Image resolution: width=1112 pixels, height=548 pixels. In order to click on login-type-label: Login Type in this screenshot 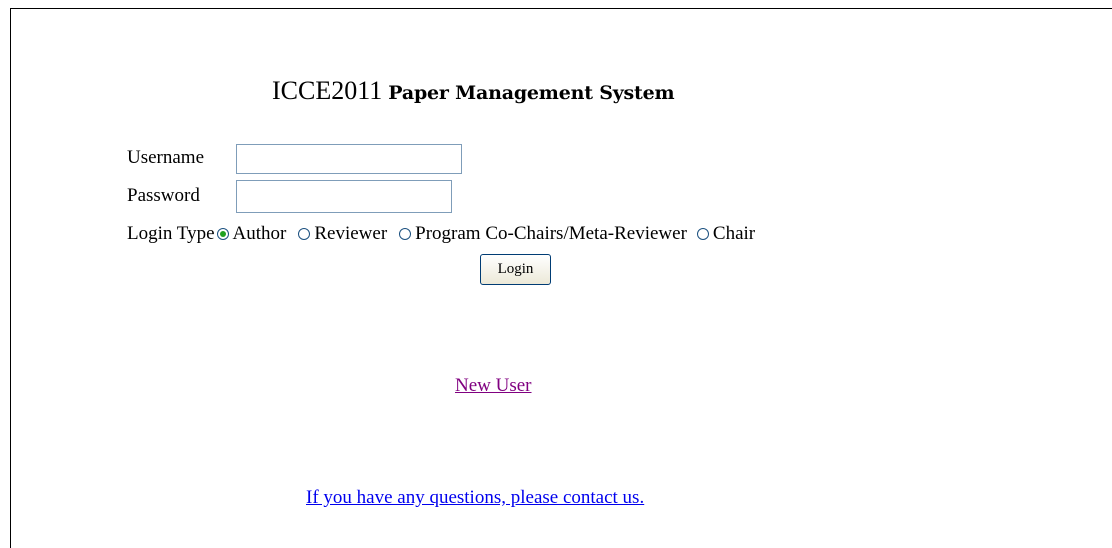, I will do `click(171, 233)`.